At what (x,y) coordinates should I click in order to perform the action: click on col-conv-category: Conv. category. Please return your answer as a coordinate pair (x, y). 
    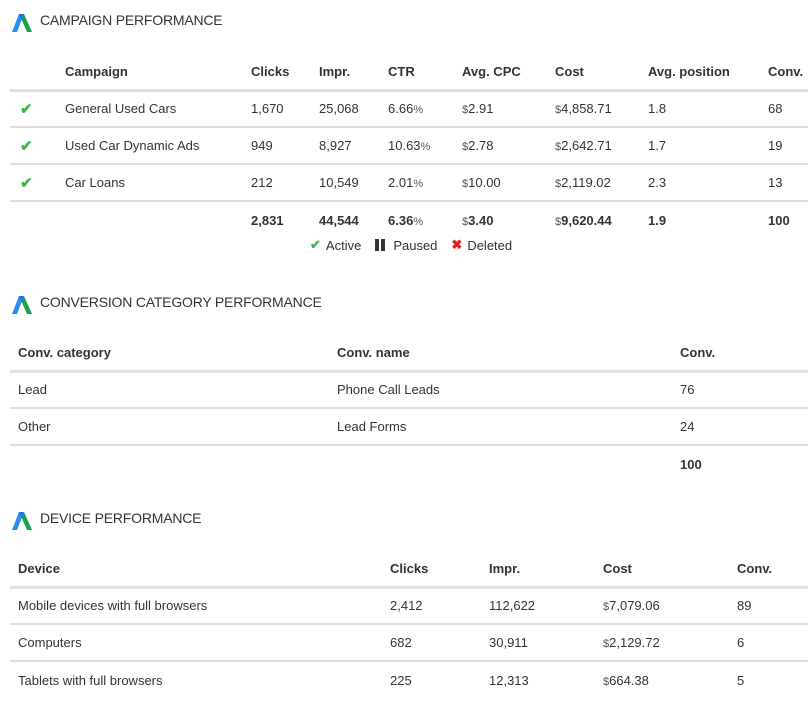
    Looking at the image, I should click on (169, 353).